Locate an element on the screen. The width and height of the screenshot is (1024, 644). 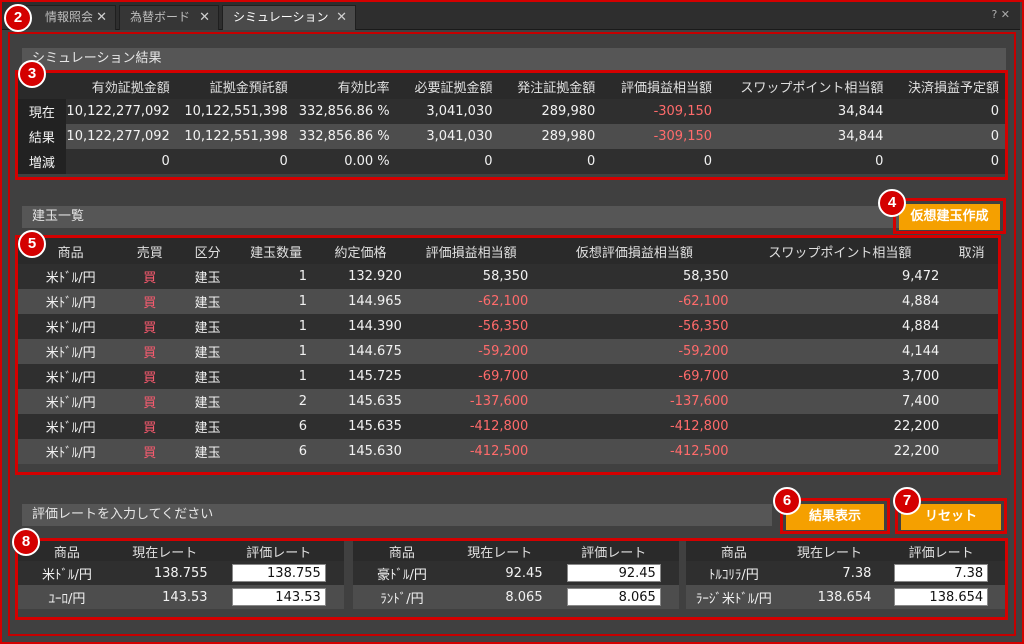
position-cell-swap: 9,472 is located at coordinates (840, 276).